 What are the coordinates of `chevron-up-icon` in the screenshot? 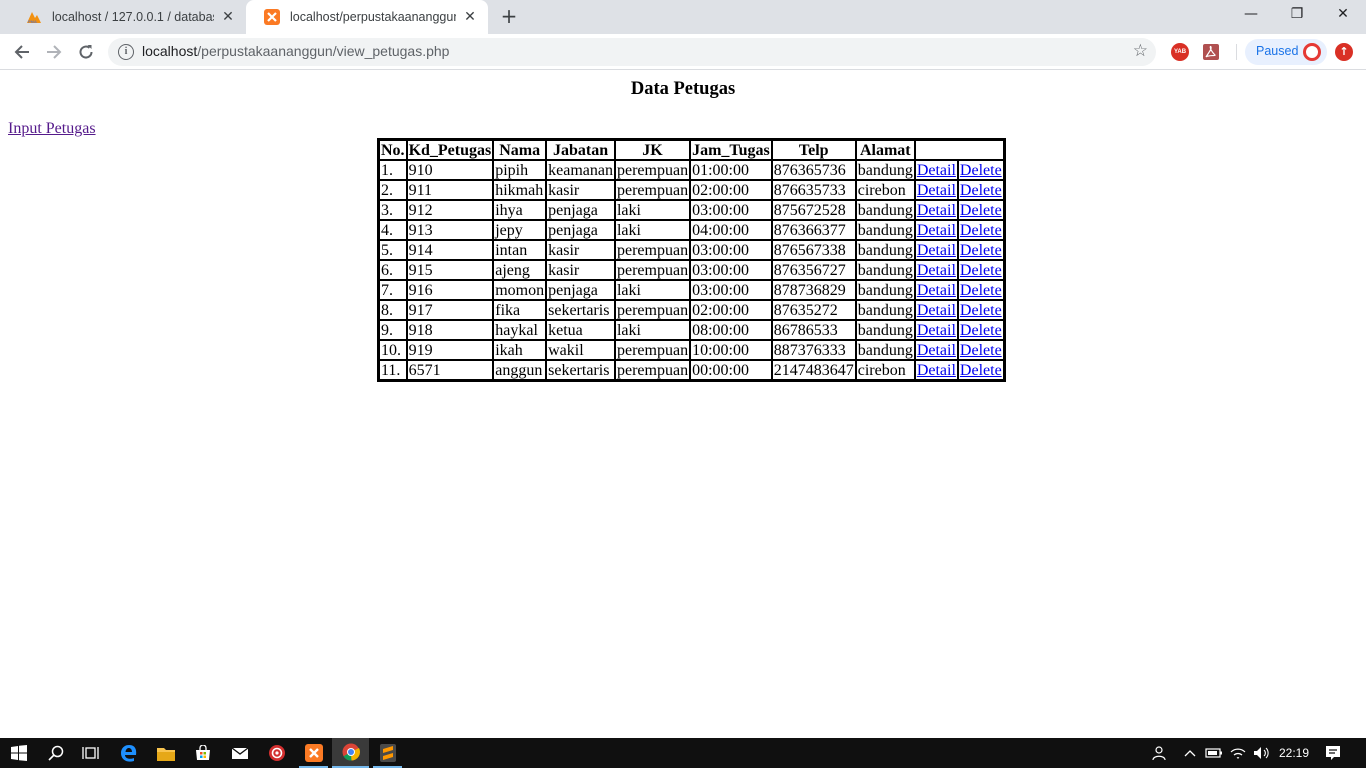 It's located at (1190, 753).